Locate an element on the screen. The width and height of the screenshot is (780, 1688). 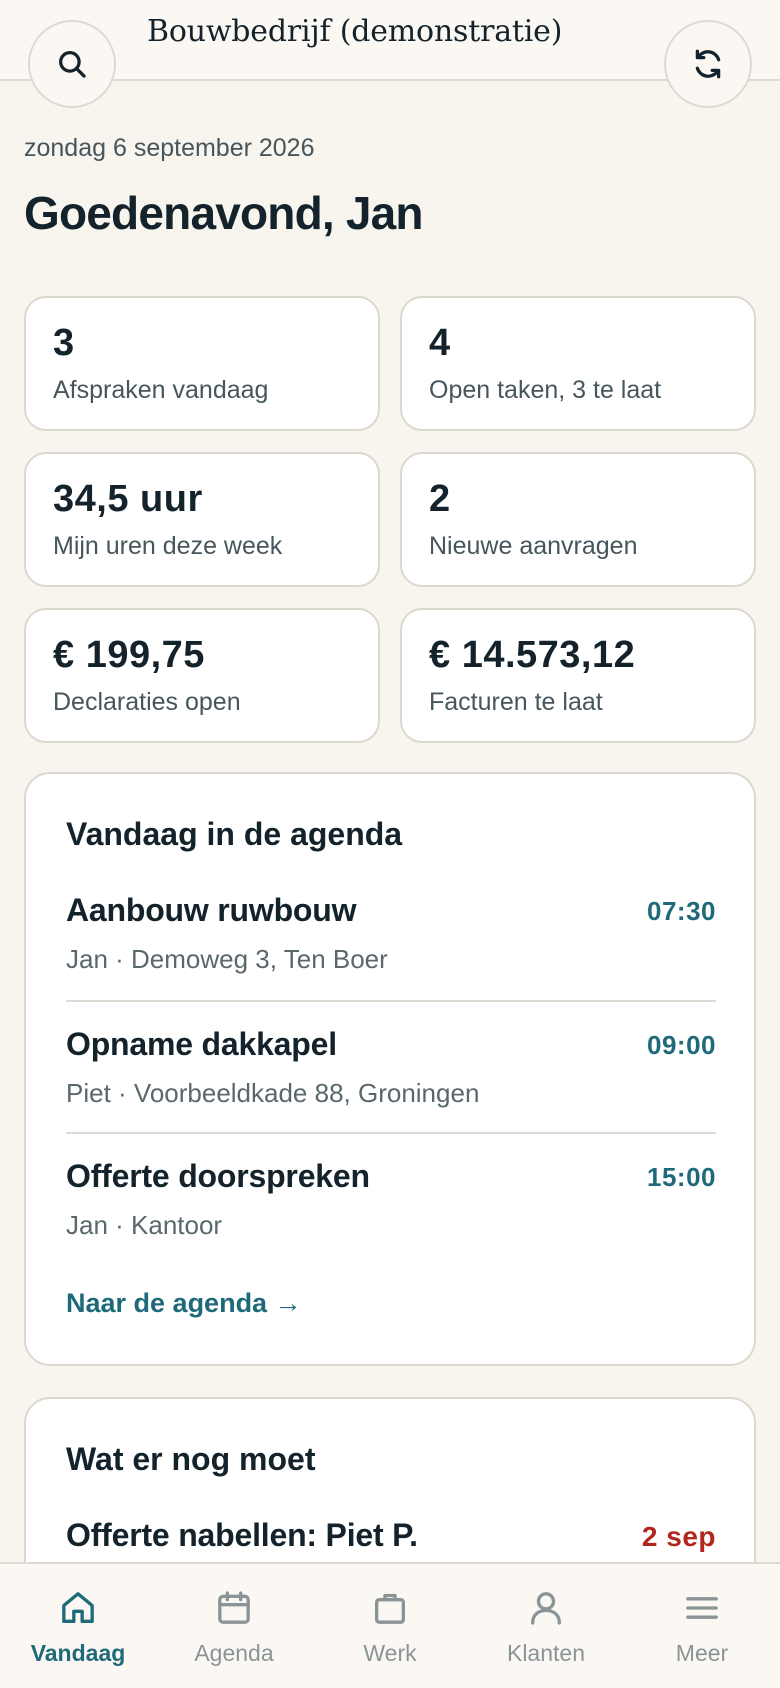
nav-item-klanten: Klanten is located at coordinates (546, 1626).